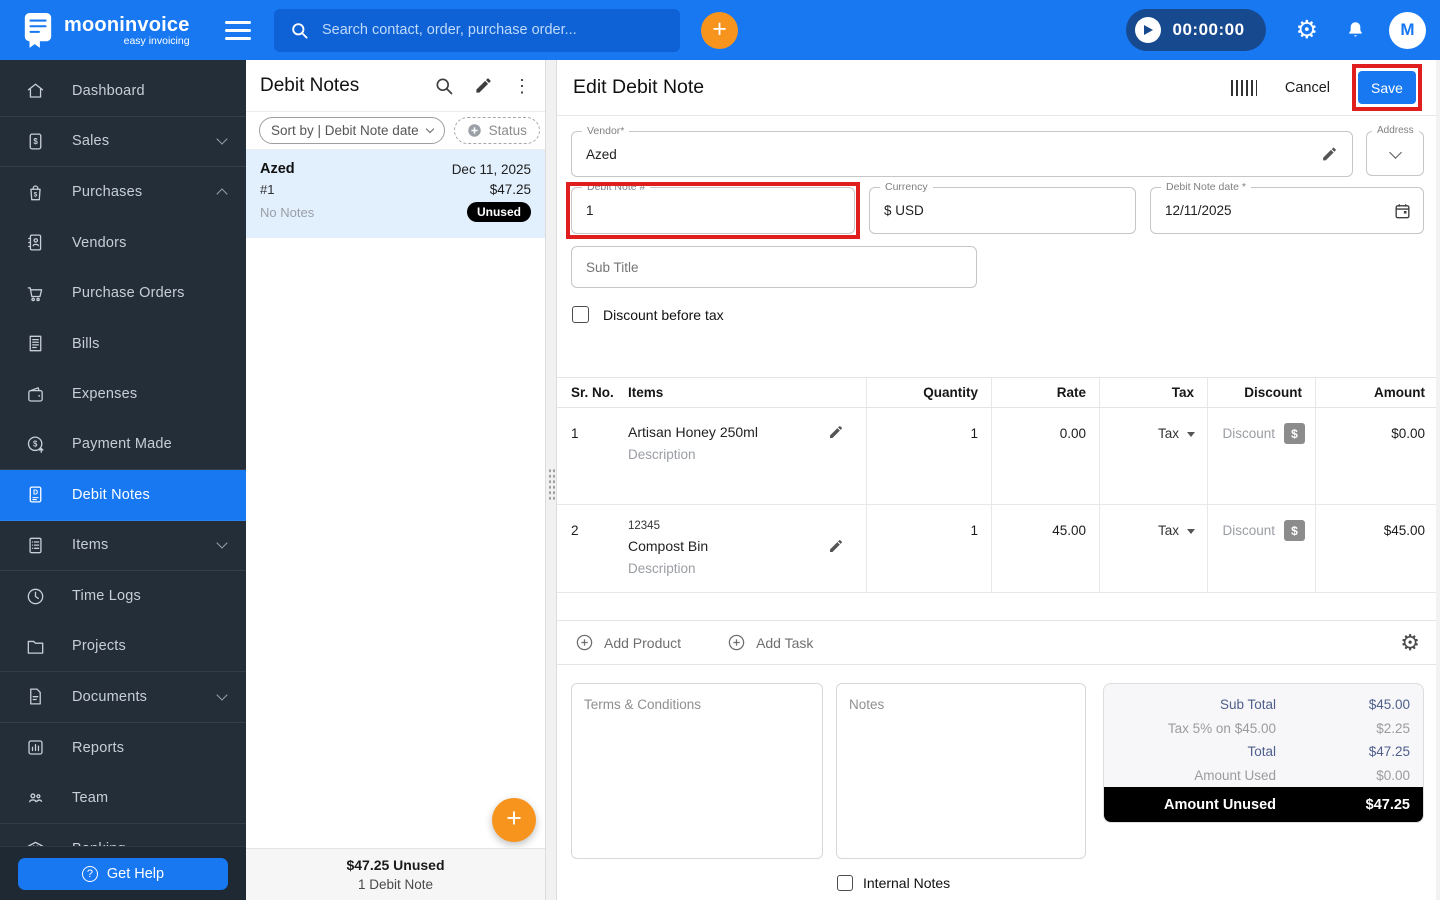  I want to click on items-icon, so click(35, 545).